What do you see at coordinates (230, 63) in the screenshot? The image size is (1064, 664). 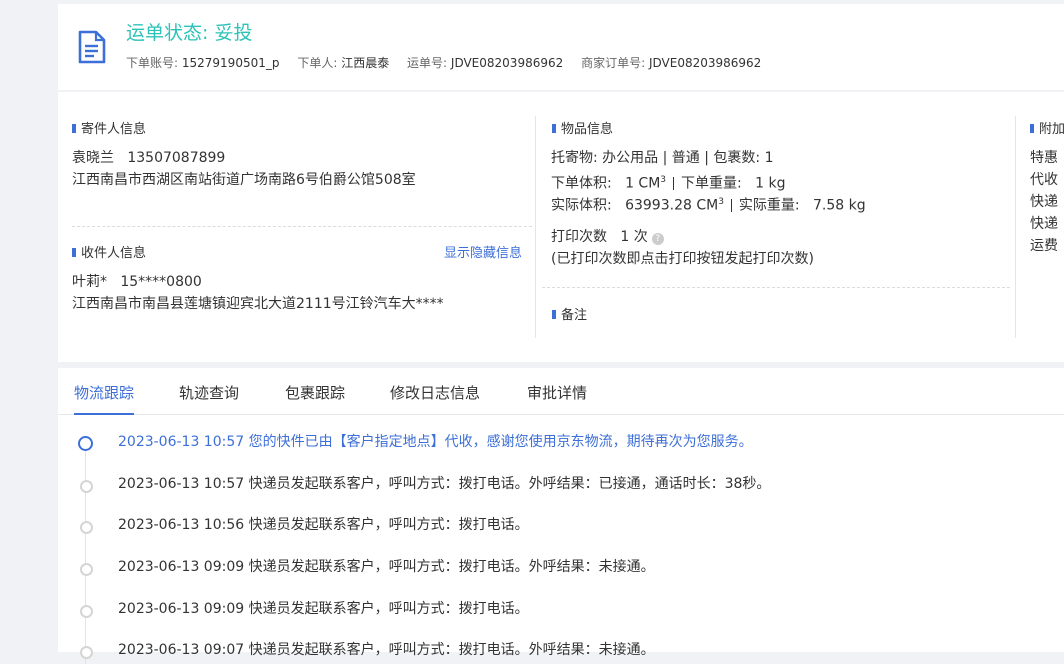 I see `account-value: 15279190501_p` at bounding box center [230, 63].